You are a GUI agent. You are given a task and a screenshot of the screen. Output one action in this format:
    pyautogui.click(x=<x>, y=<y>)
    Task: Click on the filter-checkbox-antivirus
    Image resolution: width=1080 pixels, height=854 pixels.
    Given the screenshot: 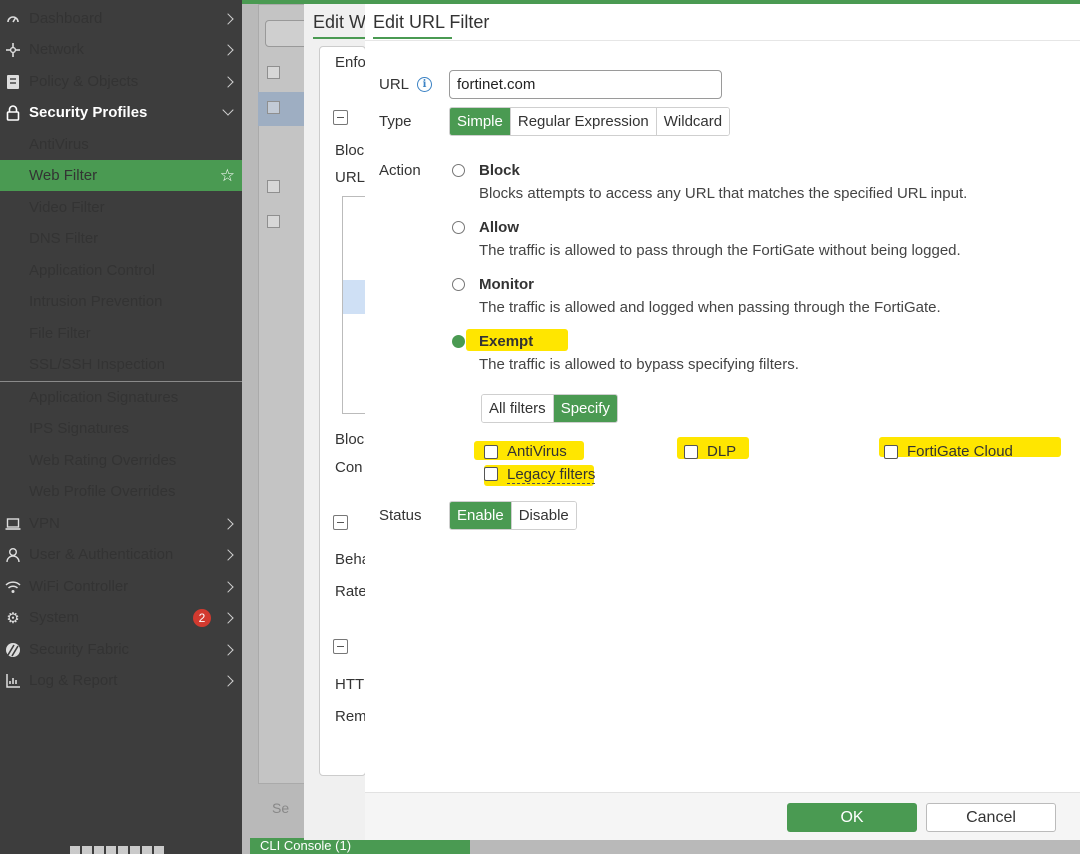 What is the action you would take?
    pyautogui.click(x=491, y=452)
    